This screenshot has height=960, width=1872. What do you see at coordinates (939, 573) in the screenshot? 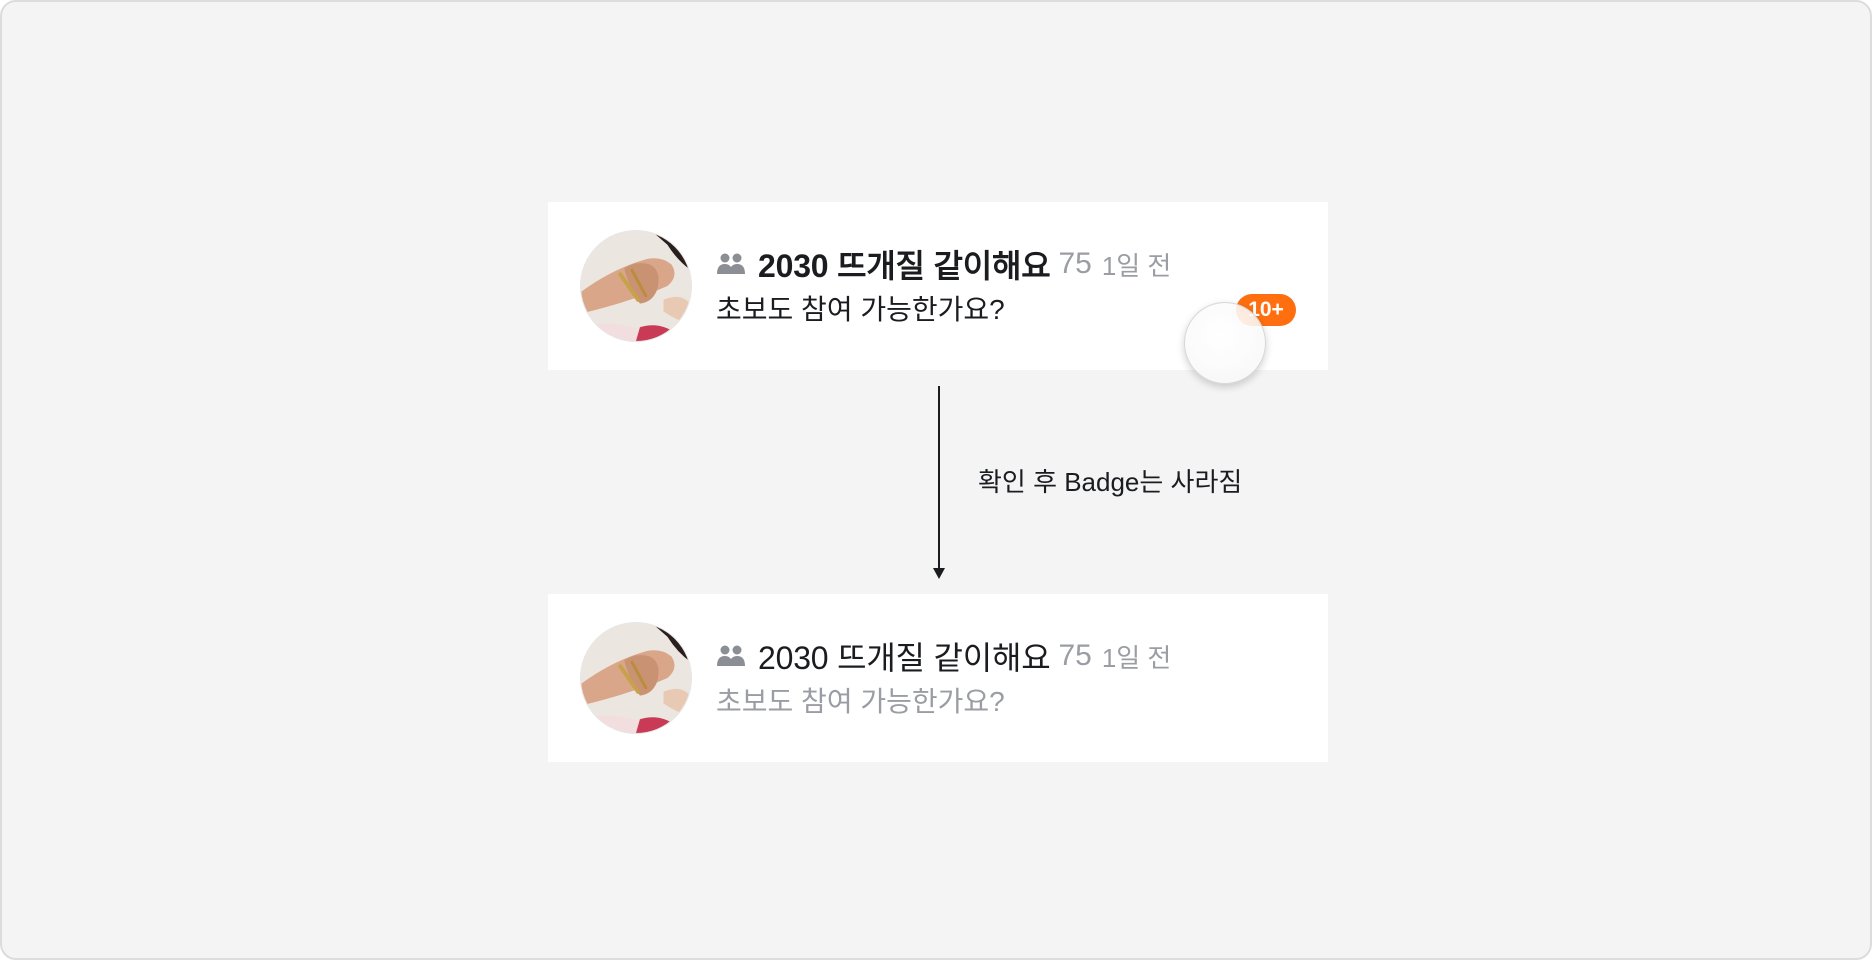
I see `arrow-down-icon` at bounding box center [939, 573].